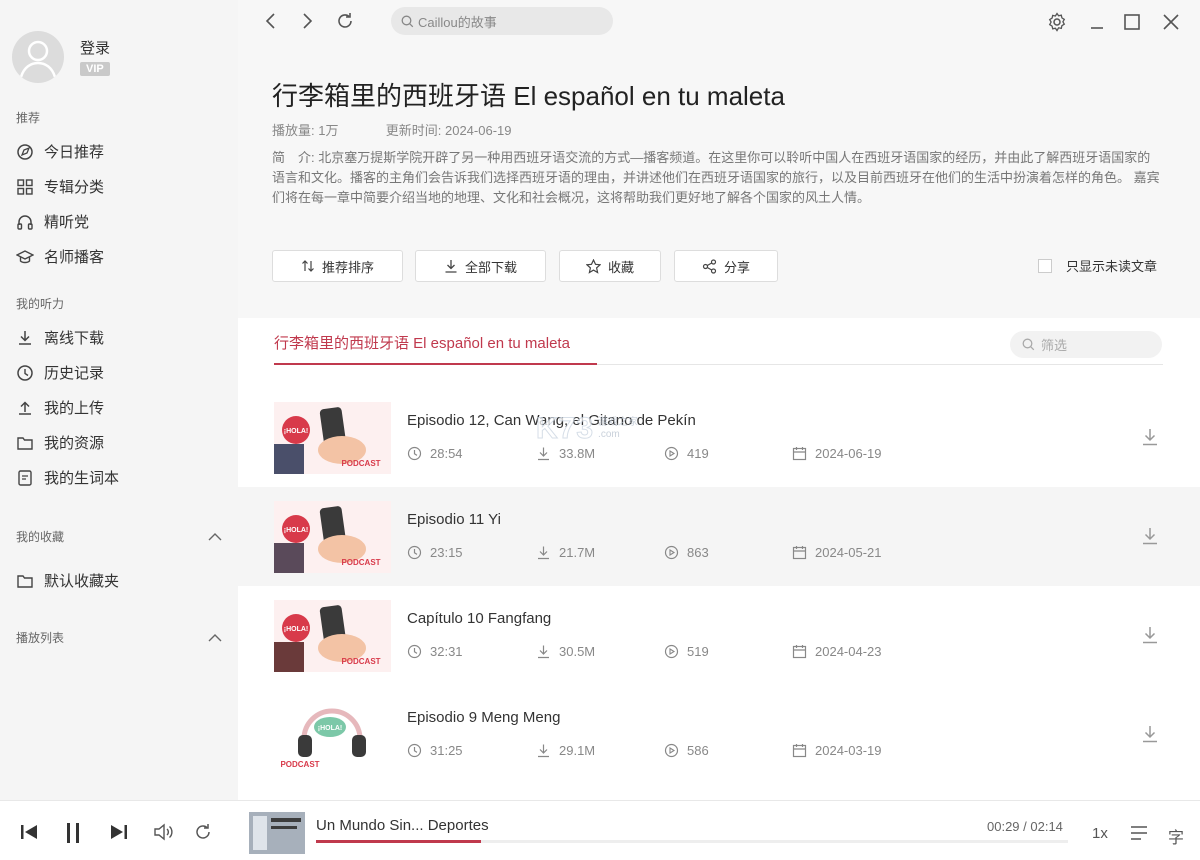  Describe the element at coordinates (483, 717) in the screenshot. I see `episode-title: Episodio 9 Meng Meng` at that location.